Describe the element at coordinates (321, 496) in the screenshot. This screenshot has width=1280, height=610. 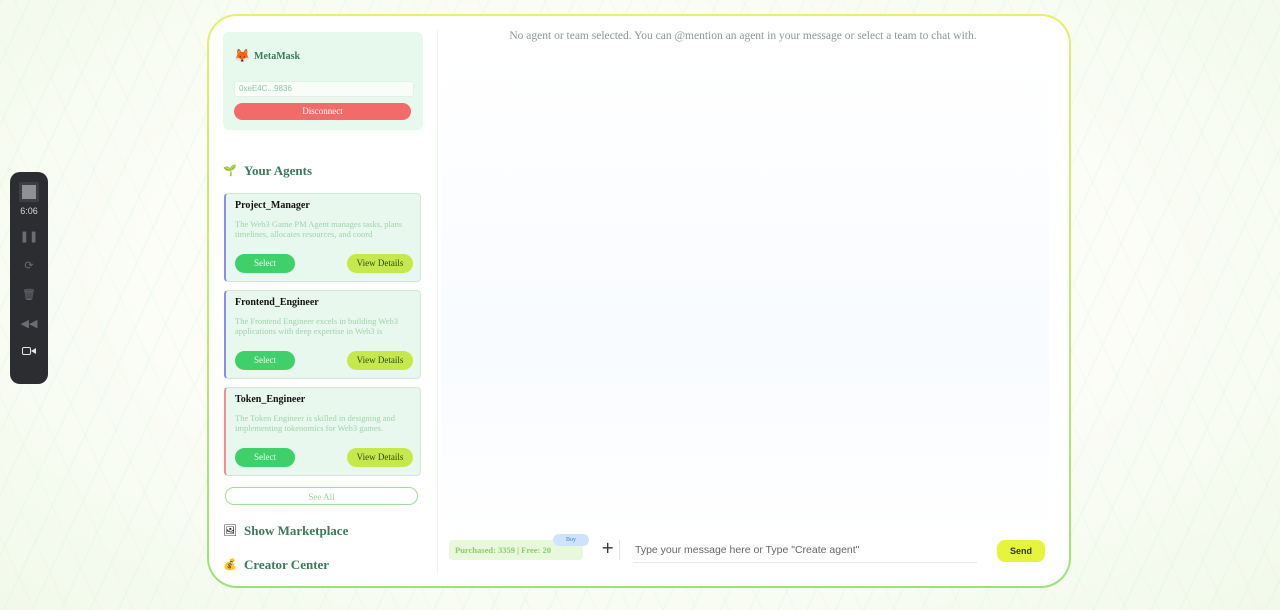
I see `see-all-button: See All` at that location.